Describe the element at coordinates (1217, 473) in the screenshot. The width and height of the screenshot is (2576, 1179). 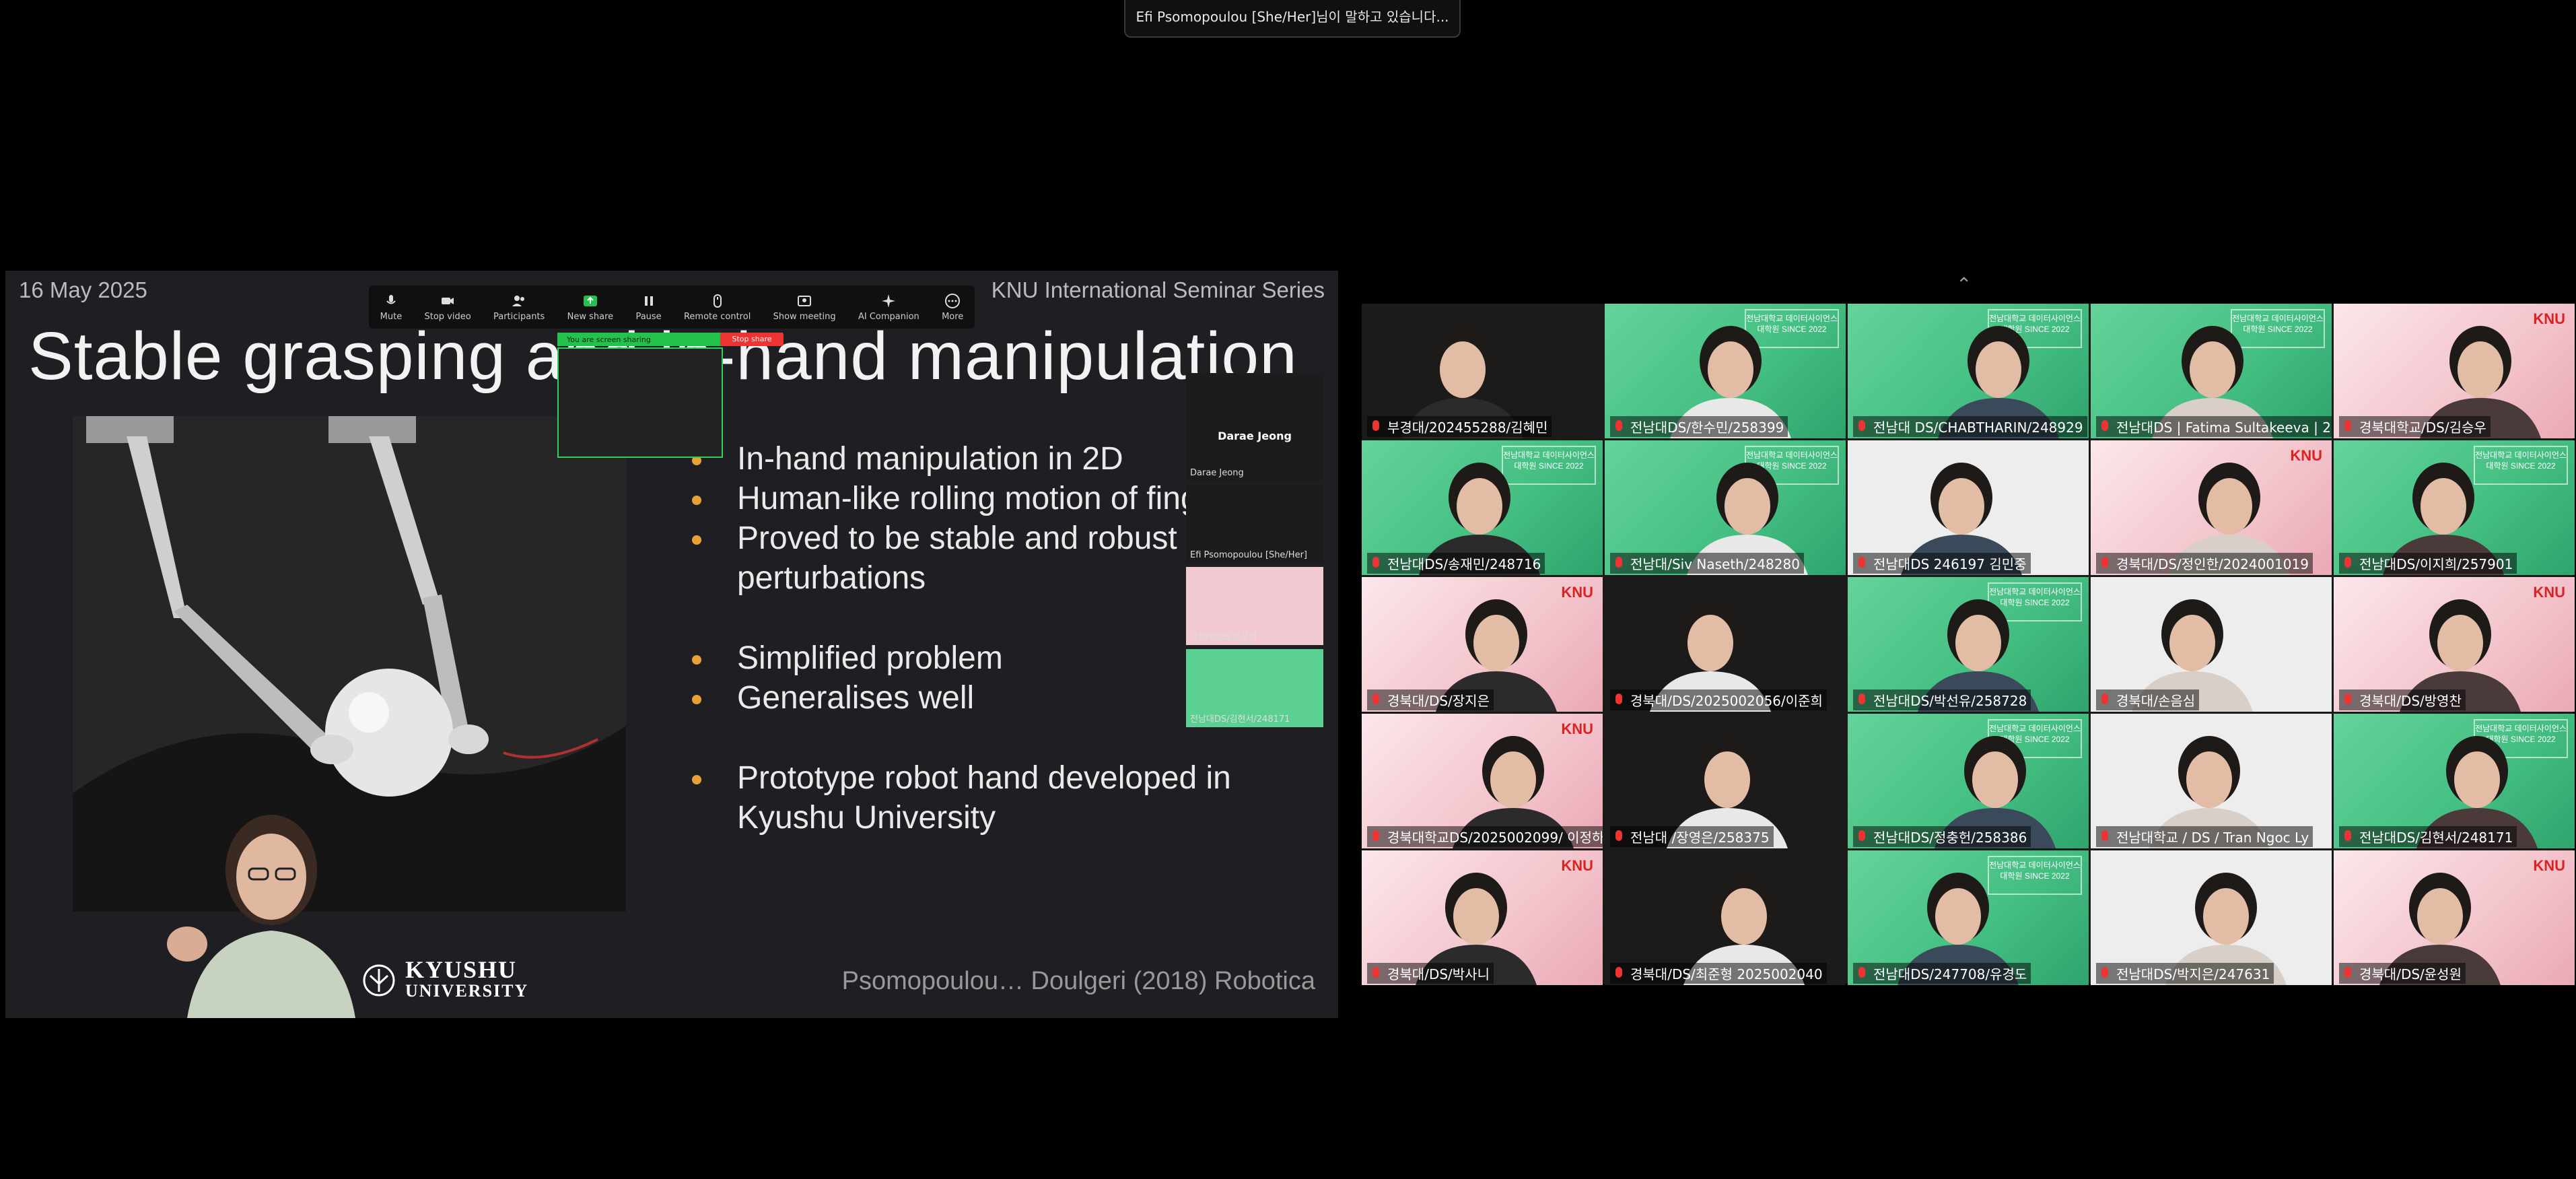
I see `floating-video-name: Darae Jeong` at that location.